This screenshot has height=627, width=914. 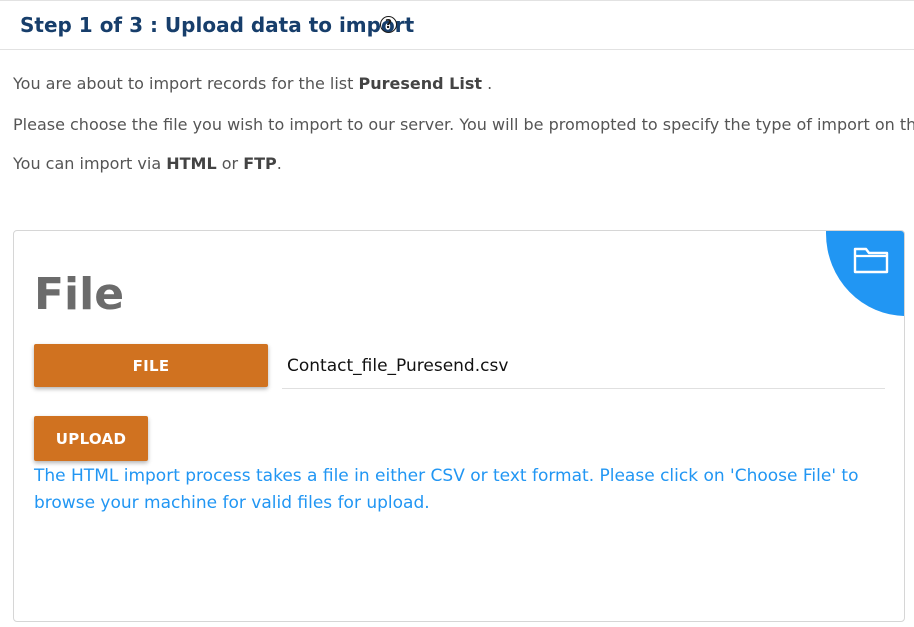 What do you see at coordinates (79, 294) in the screenshot?
I see `card-title: File` at bounding box center [79, 294].